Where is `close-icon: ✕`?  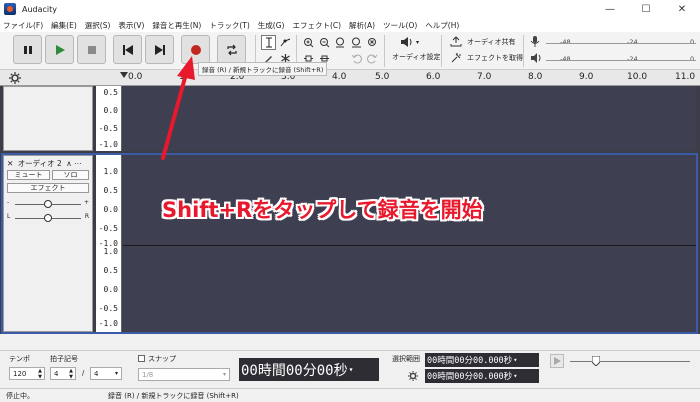
close-icon: ✕ is located at coordinates (10, 163).